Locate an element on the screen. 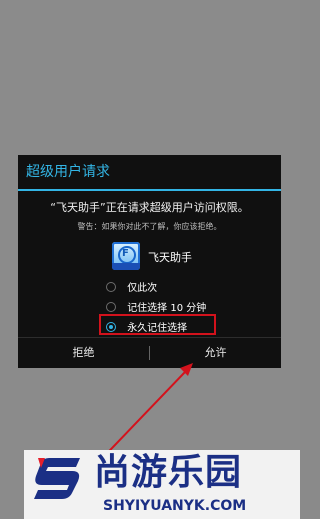 This screenshot has width=320, height=519. watermark-s-logo-icon is located at coordinates (57, 478).